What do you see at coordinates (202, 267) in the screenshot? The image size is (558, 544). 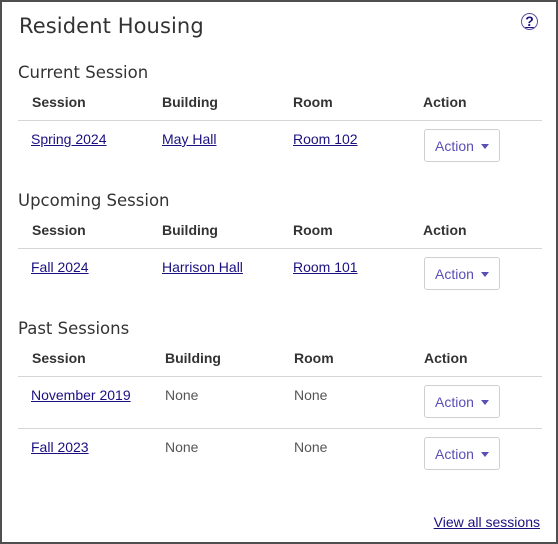 I see `building-link: Harrison Hall` at bounding box center [202, 267].